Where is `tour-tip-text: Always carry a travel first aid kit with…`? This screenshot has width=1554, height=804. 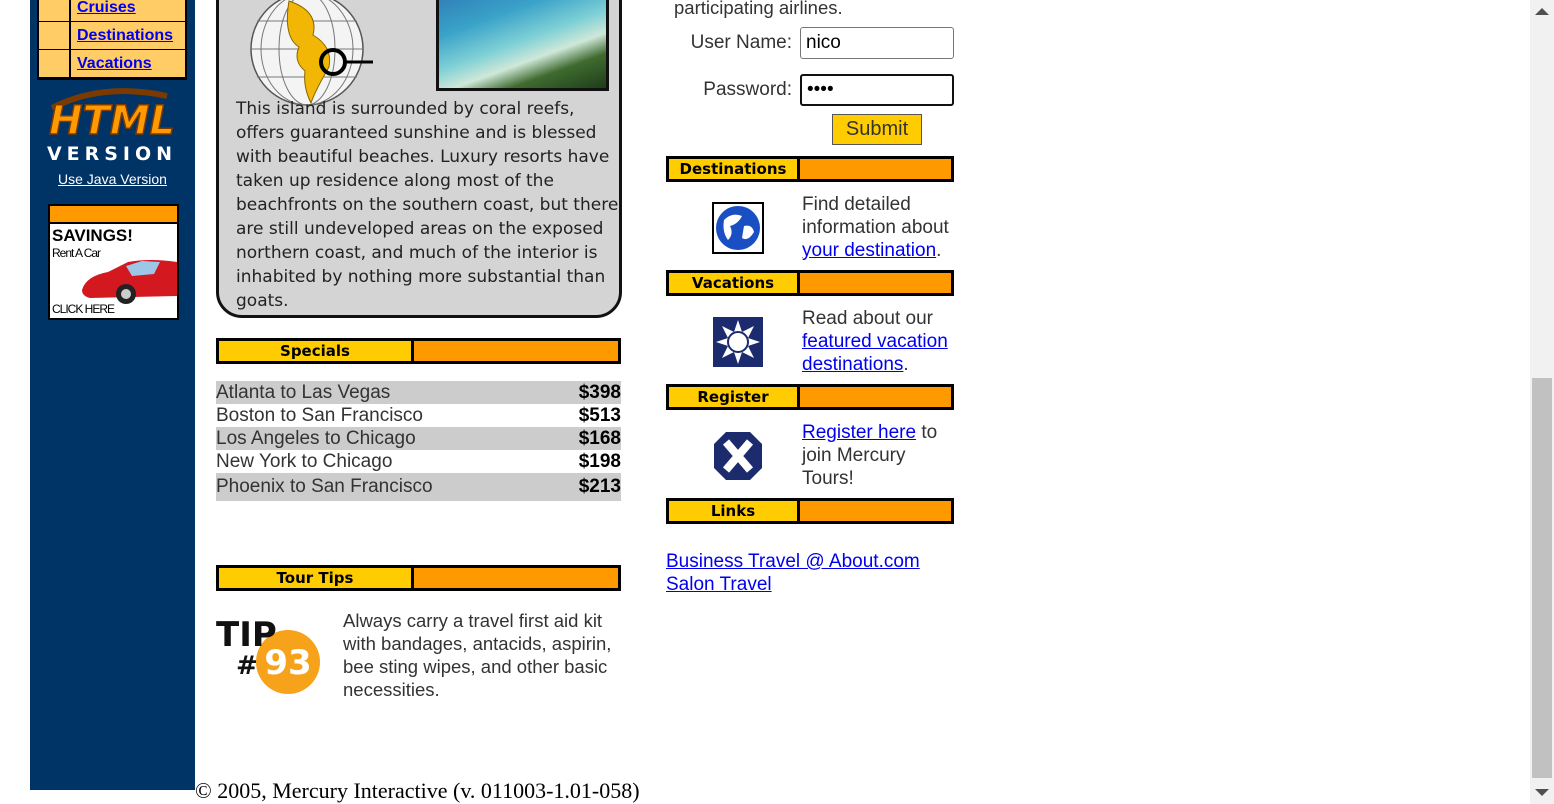 tour-tip-text: Always carry a travel first aid kit with… is located at coordinates (477, 655).